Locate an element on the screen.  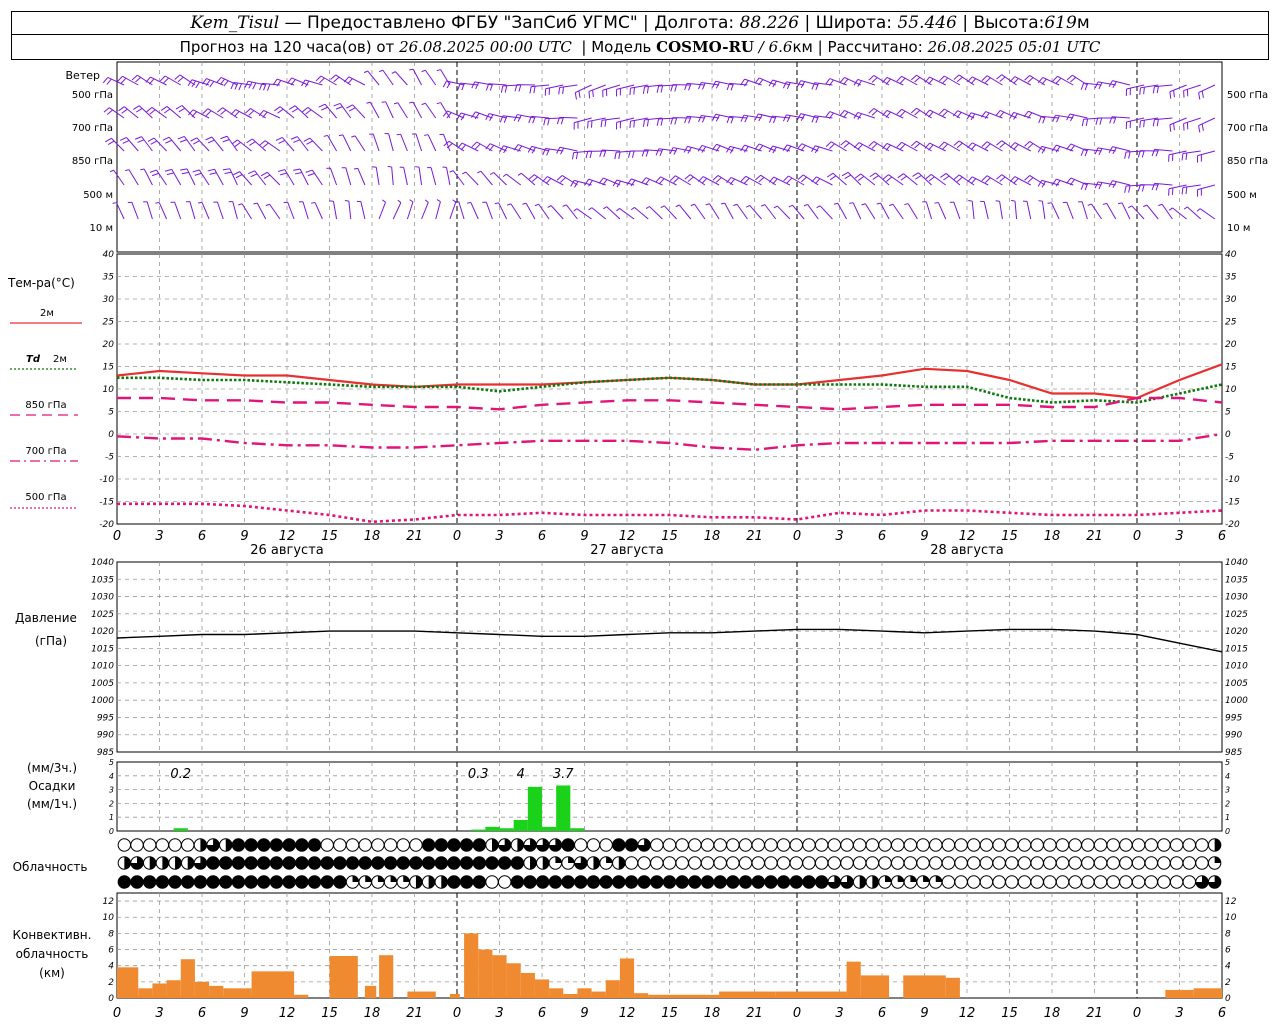
precip-bar is located at coordinates (520, 825).